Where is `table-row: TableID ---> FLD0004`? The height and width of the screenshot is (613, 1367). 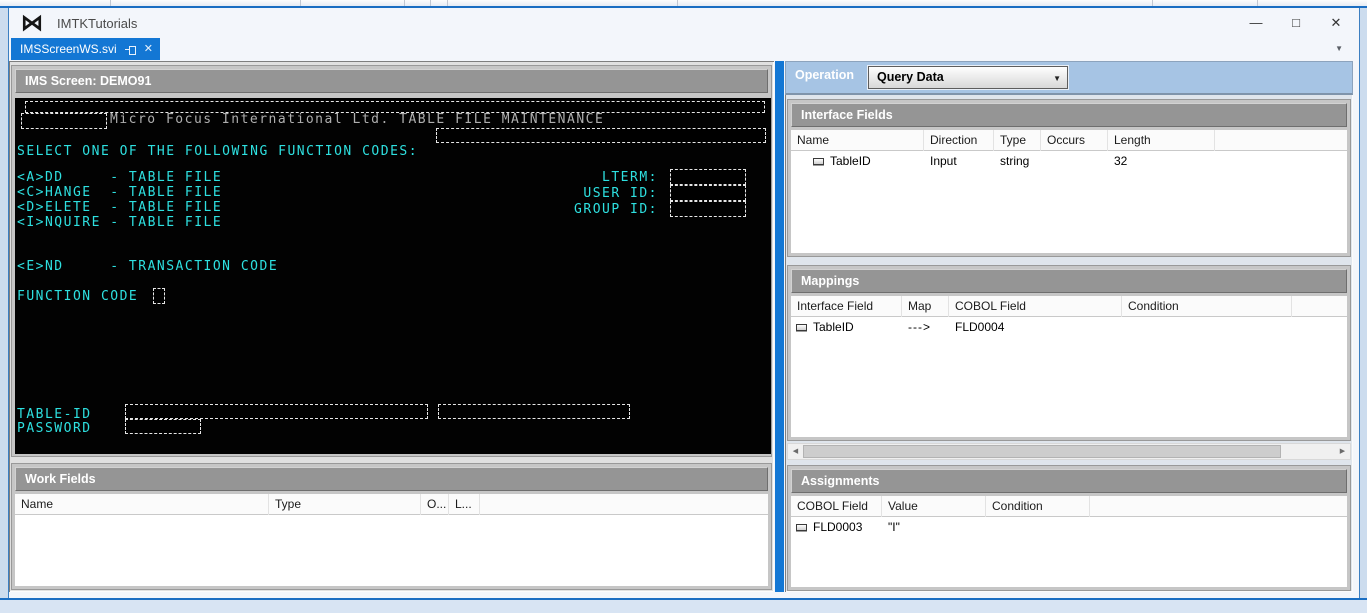 table-row: TableID ---> FLD0004 is located at coordinates (1069, 327).